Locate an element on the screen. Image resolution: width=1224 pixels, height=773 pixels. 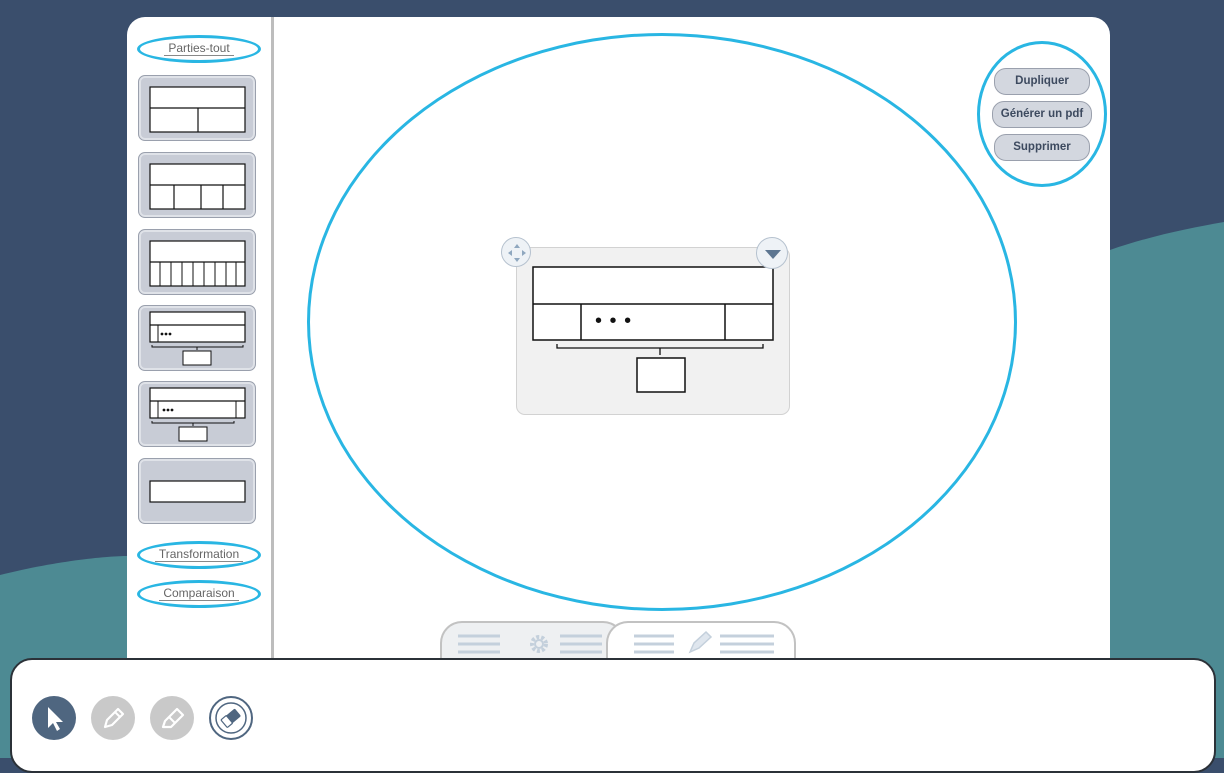
section-parties-tout: Parties-tout is located at coordinates (199, 49).